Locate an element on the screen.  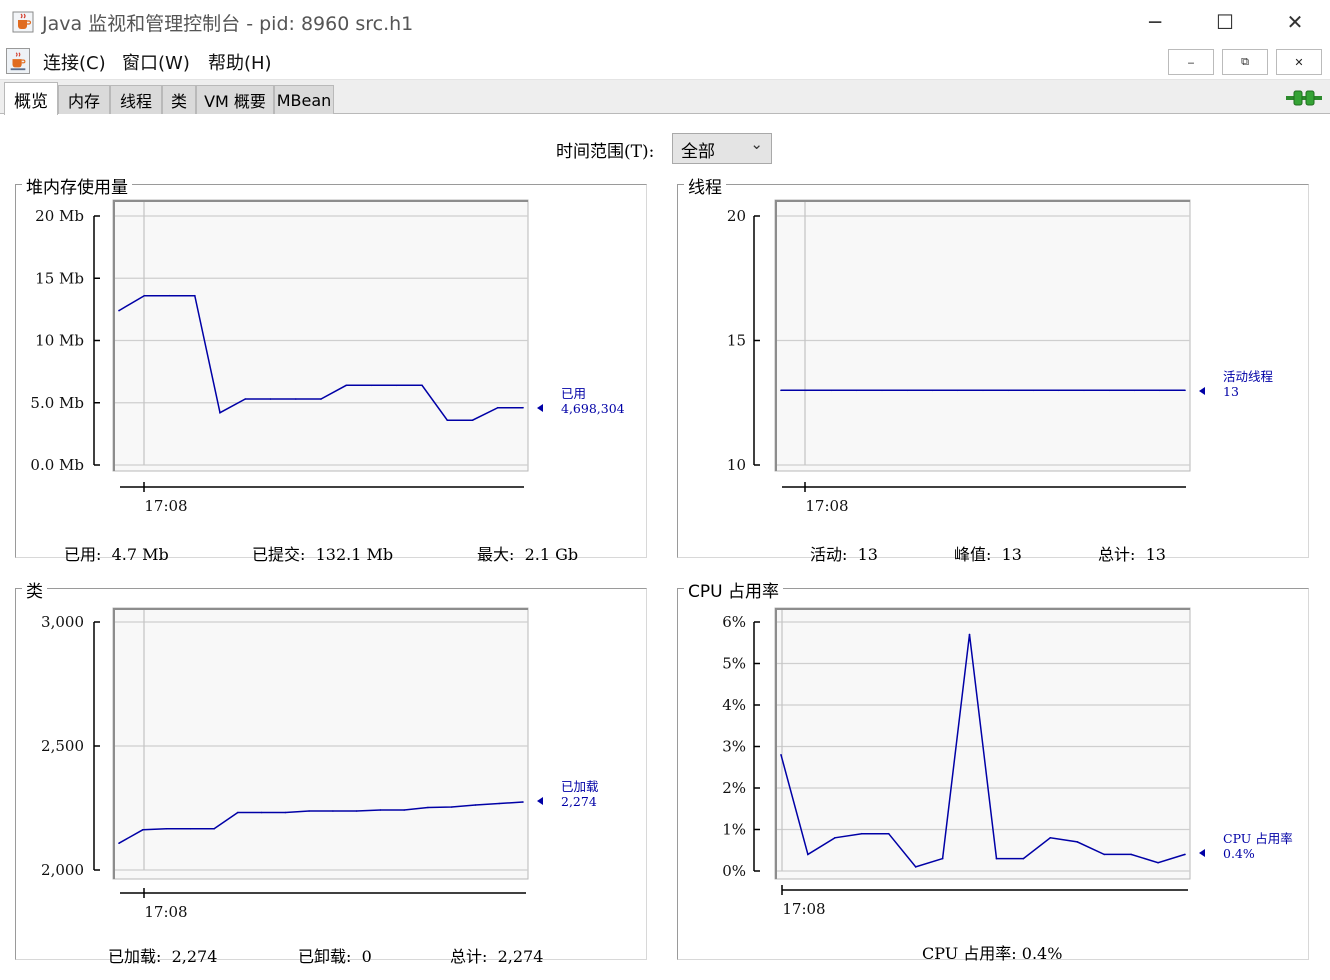
y-tick-label: 3% is located at coordinates (734, 747).